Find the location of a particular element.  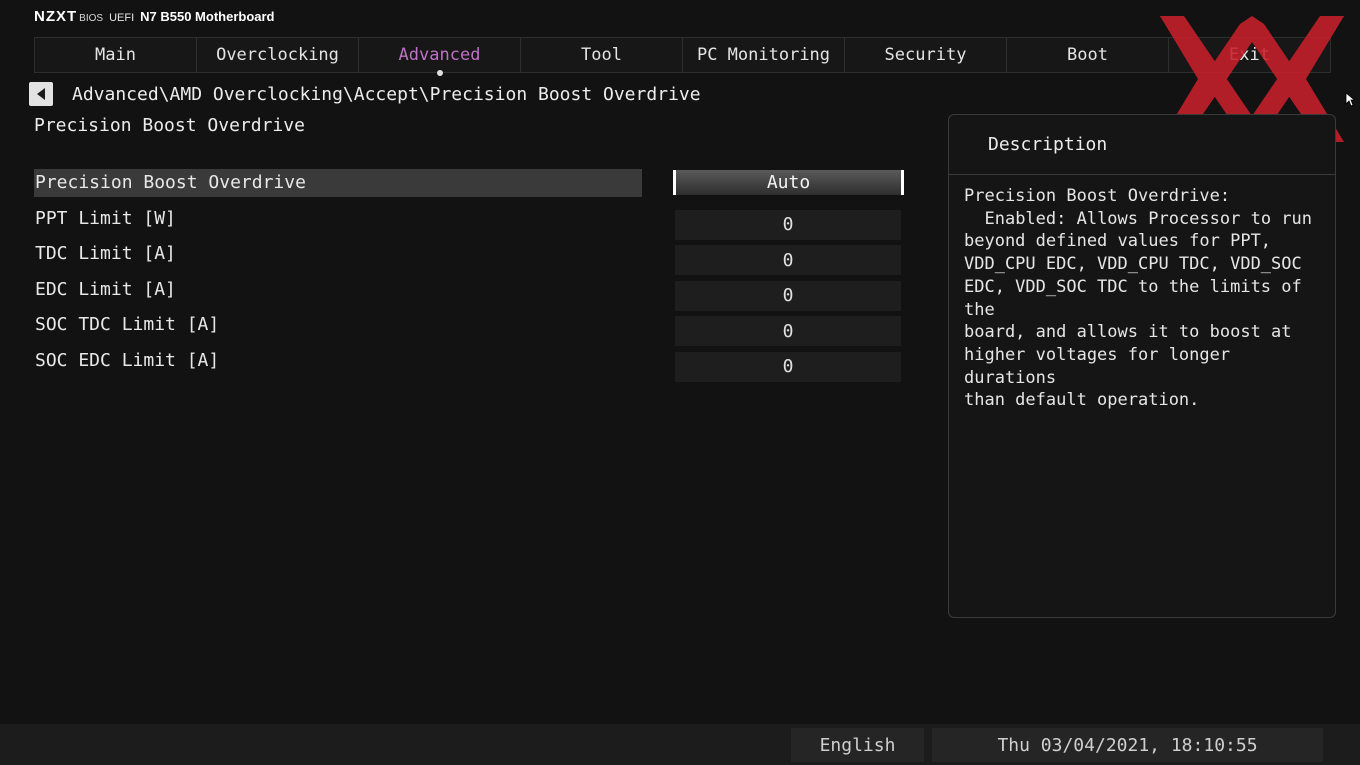

tab-security: Security is located at coordinates (926, 55).